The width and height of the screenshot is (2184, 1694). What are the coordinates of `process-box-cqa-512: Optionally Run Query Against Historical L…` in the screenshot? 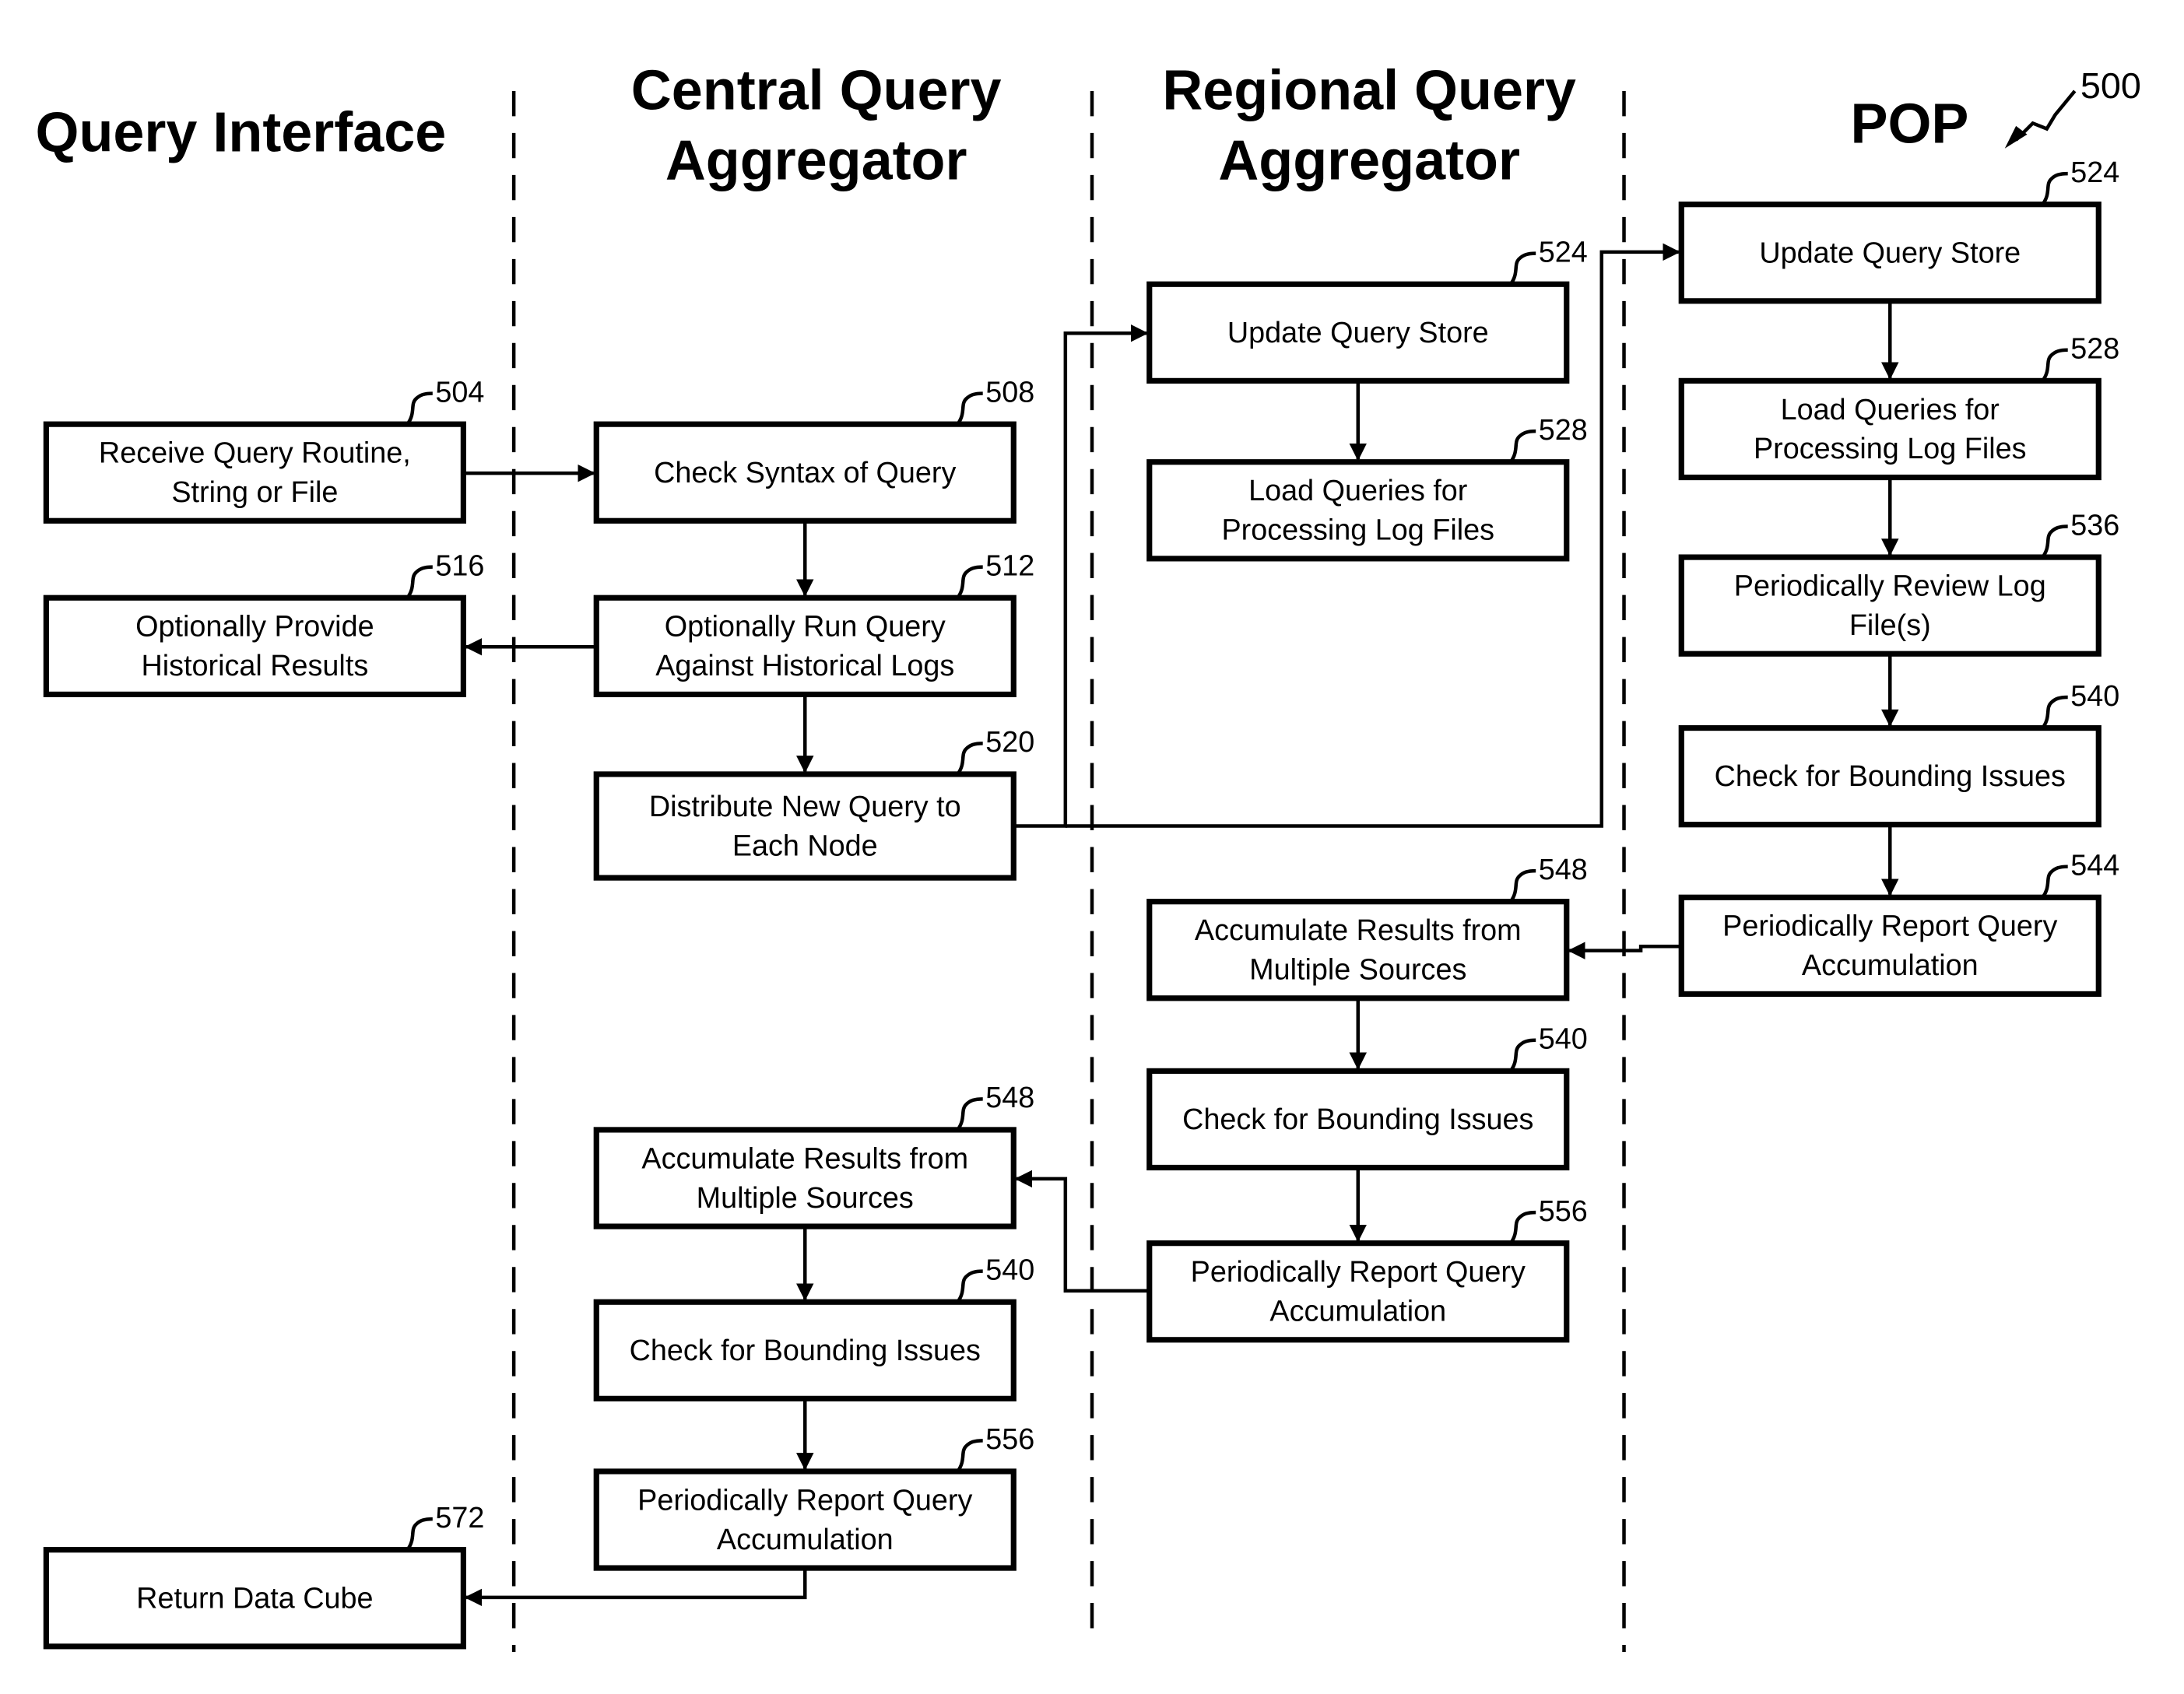 It's located at (813, 623).